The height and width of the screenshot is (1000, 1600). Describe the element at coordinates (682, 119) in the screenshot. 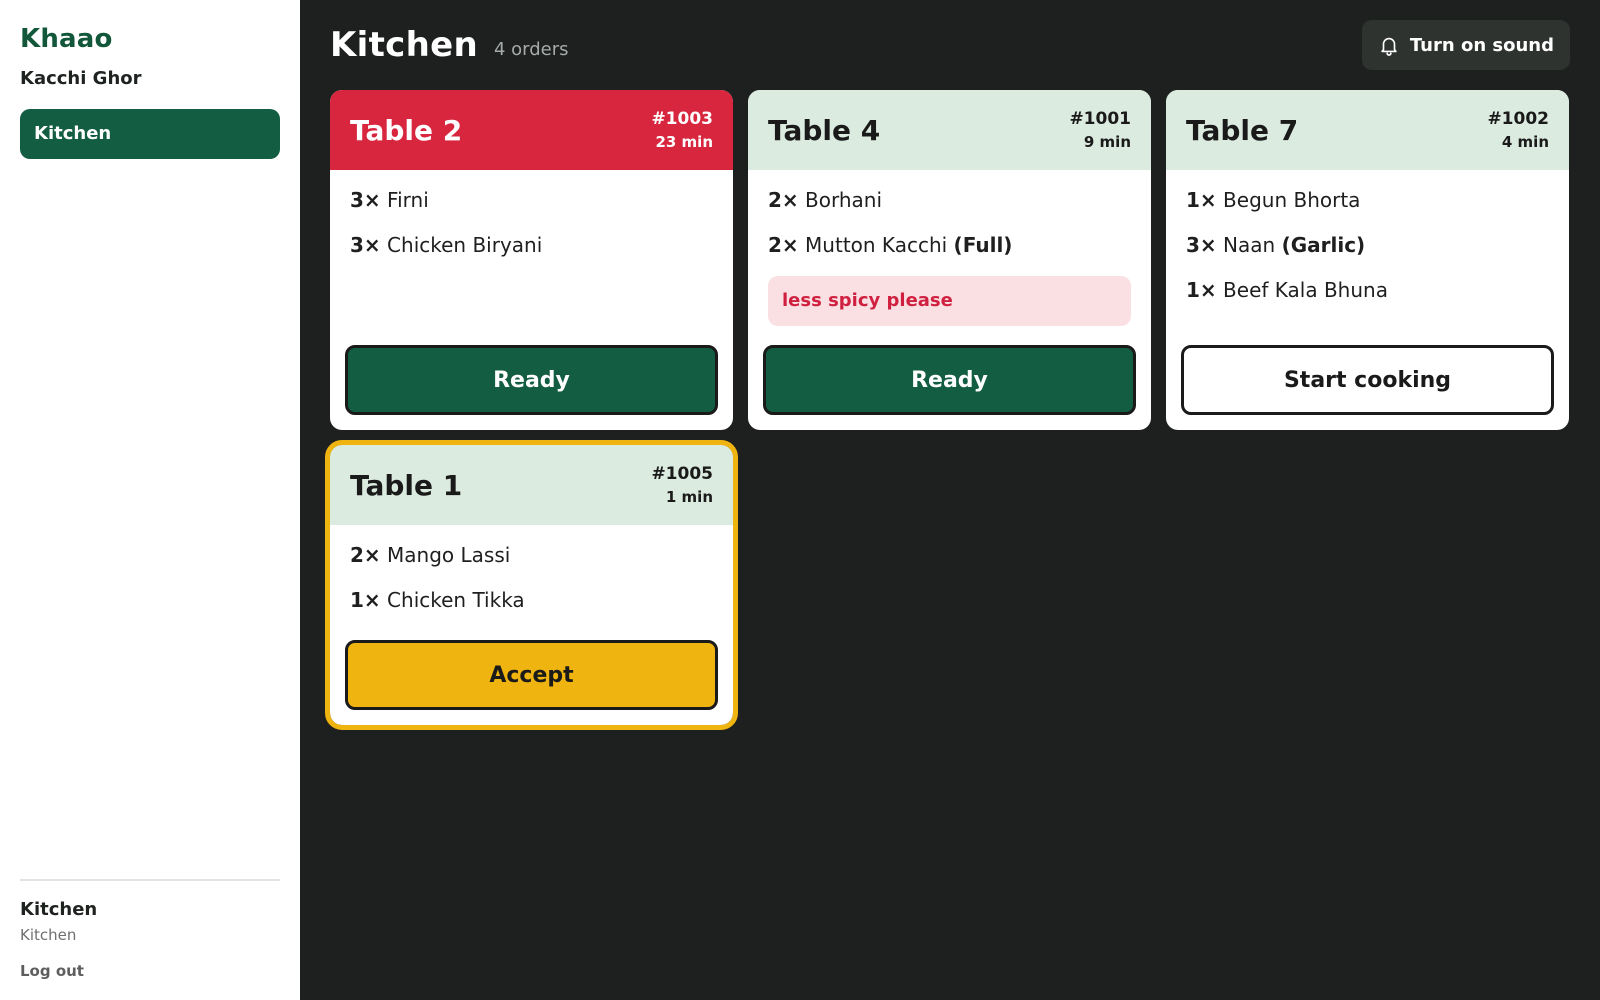

I see `order-id: #1003` at that location.